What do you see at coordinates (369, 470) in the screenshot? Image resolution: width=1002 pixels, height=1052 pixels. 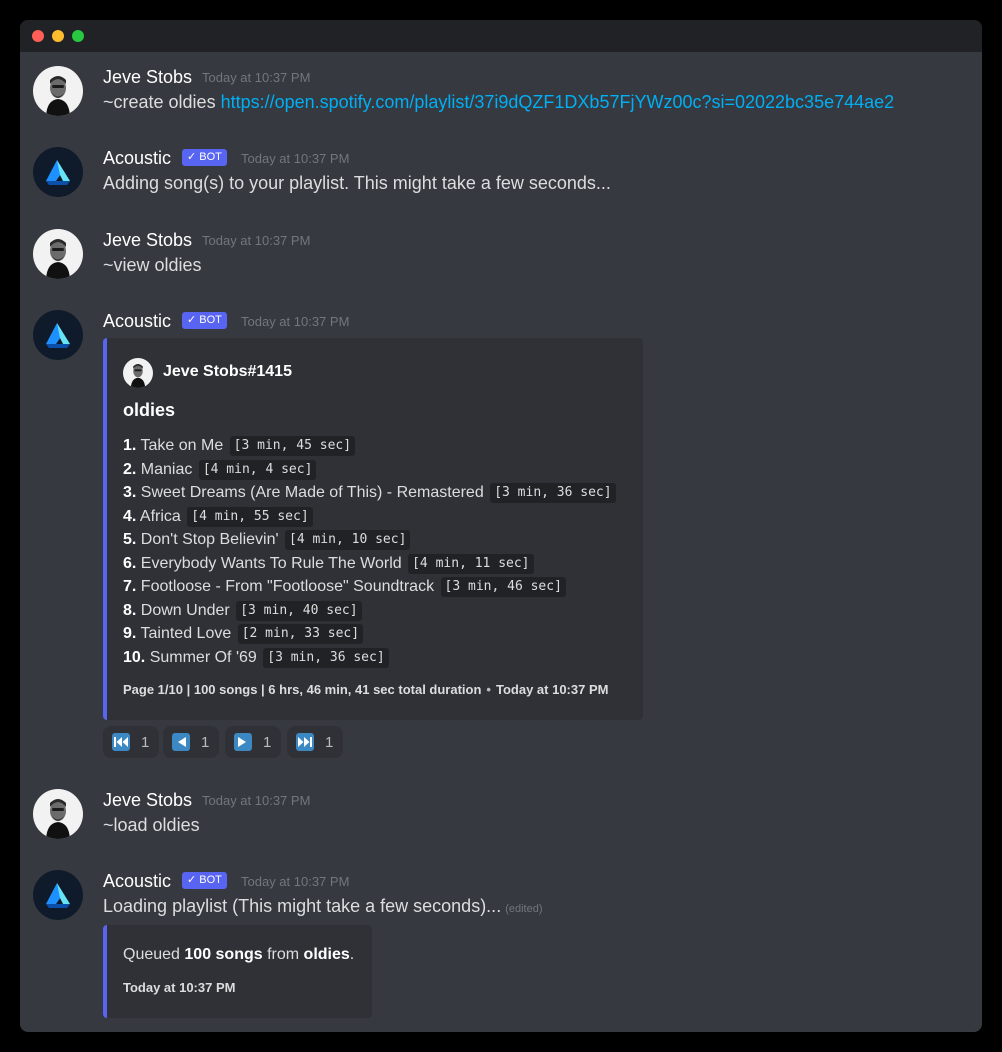 I see `track-row: 2. Maniac [4 min, 4 sec]` at bounding box center [369, 470].